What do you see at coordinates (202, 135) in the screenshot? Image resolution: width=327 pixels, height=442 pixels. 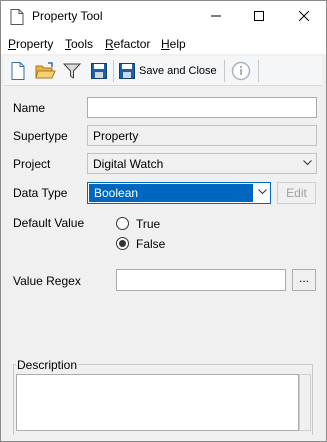 I see `supertype-field: Property` at bounding box center [202, 135].